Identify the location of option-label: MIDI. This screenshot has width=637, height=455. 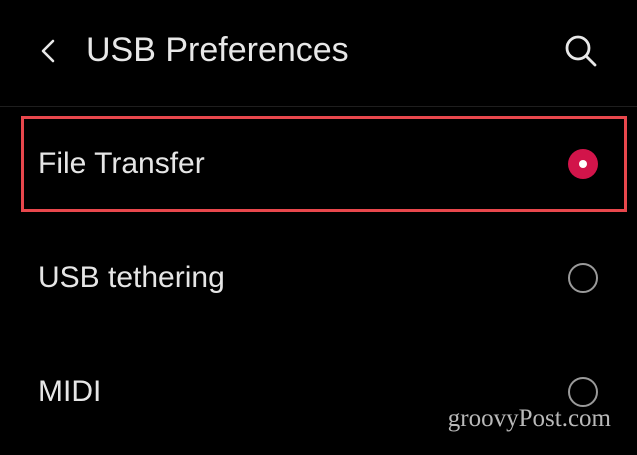
(70, 391).